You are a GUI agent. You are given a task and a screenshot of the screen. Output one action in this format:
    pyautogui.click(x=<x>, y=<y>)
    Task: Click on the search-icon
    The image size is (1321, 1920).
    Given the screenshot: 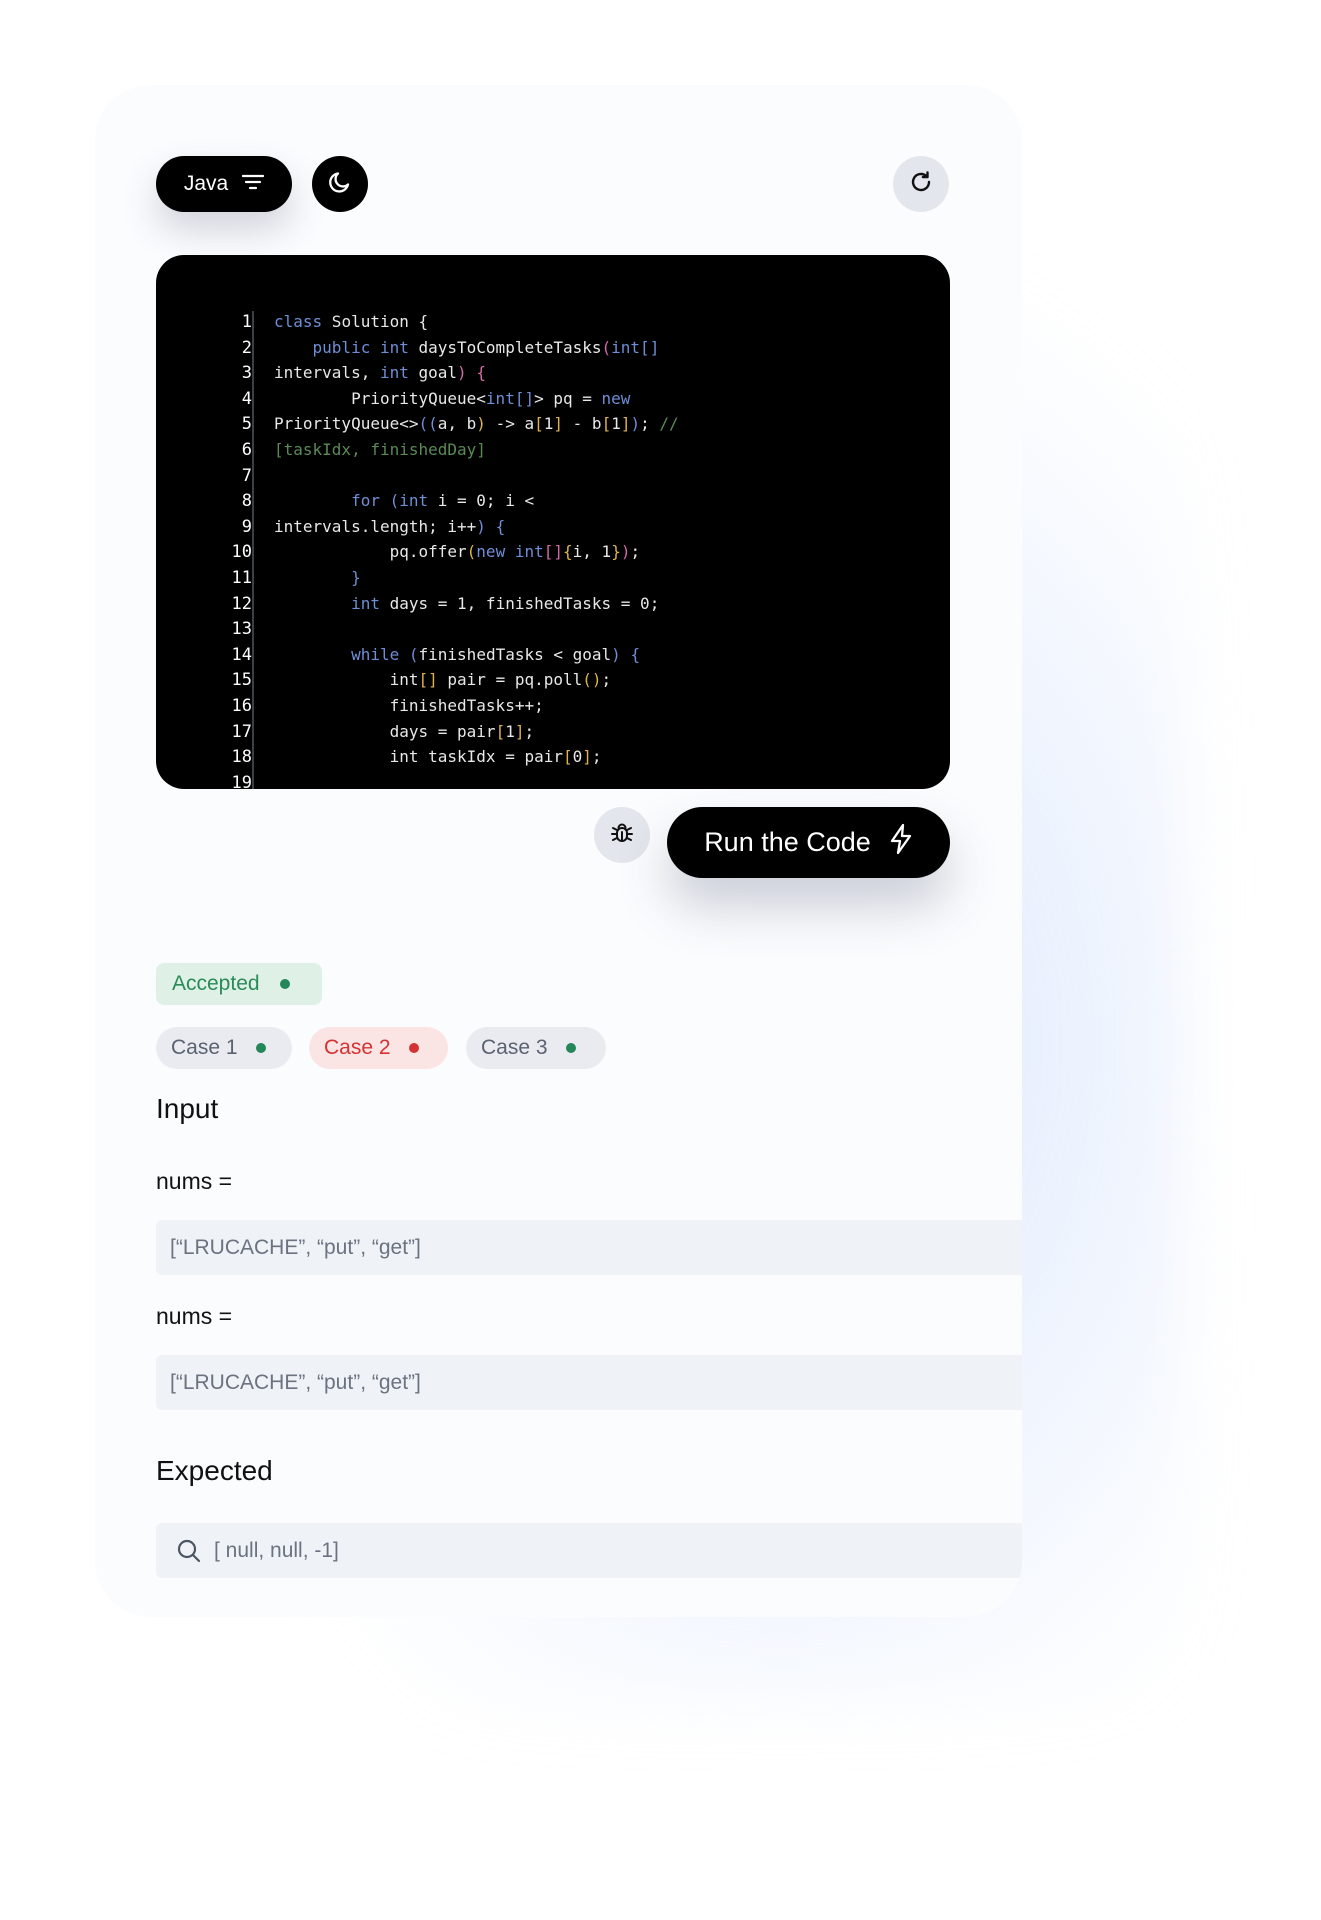 What is the action you would take?
    pyautogui.click(x=189, y=1551)
    